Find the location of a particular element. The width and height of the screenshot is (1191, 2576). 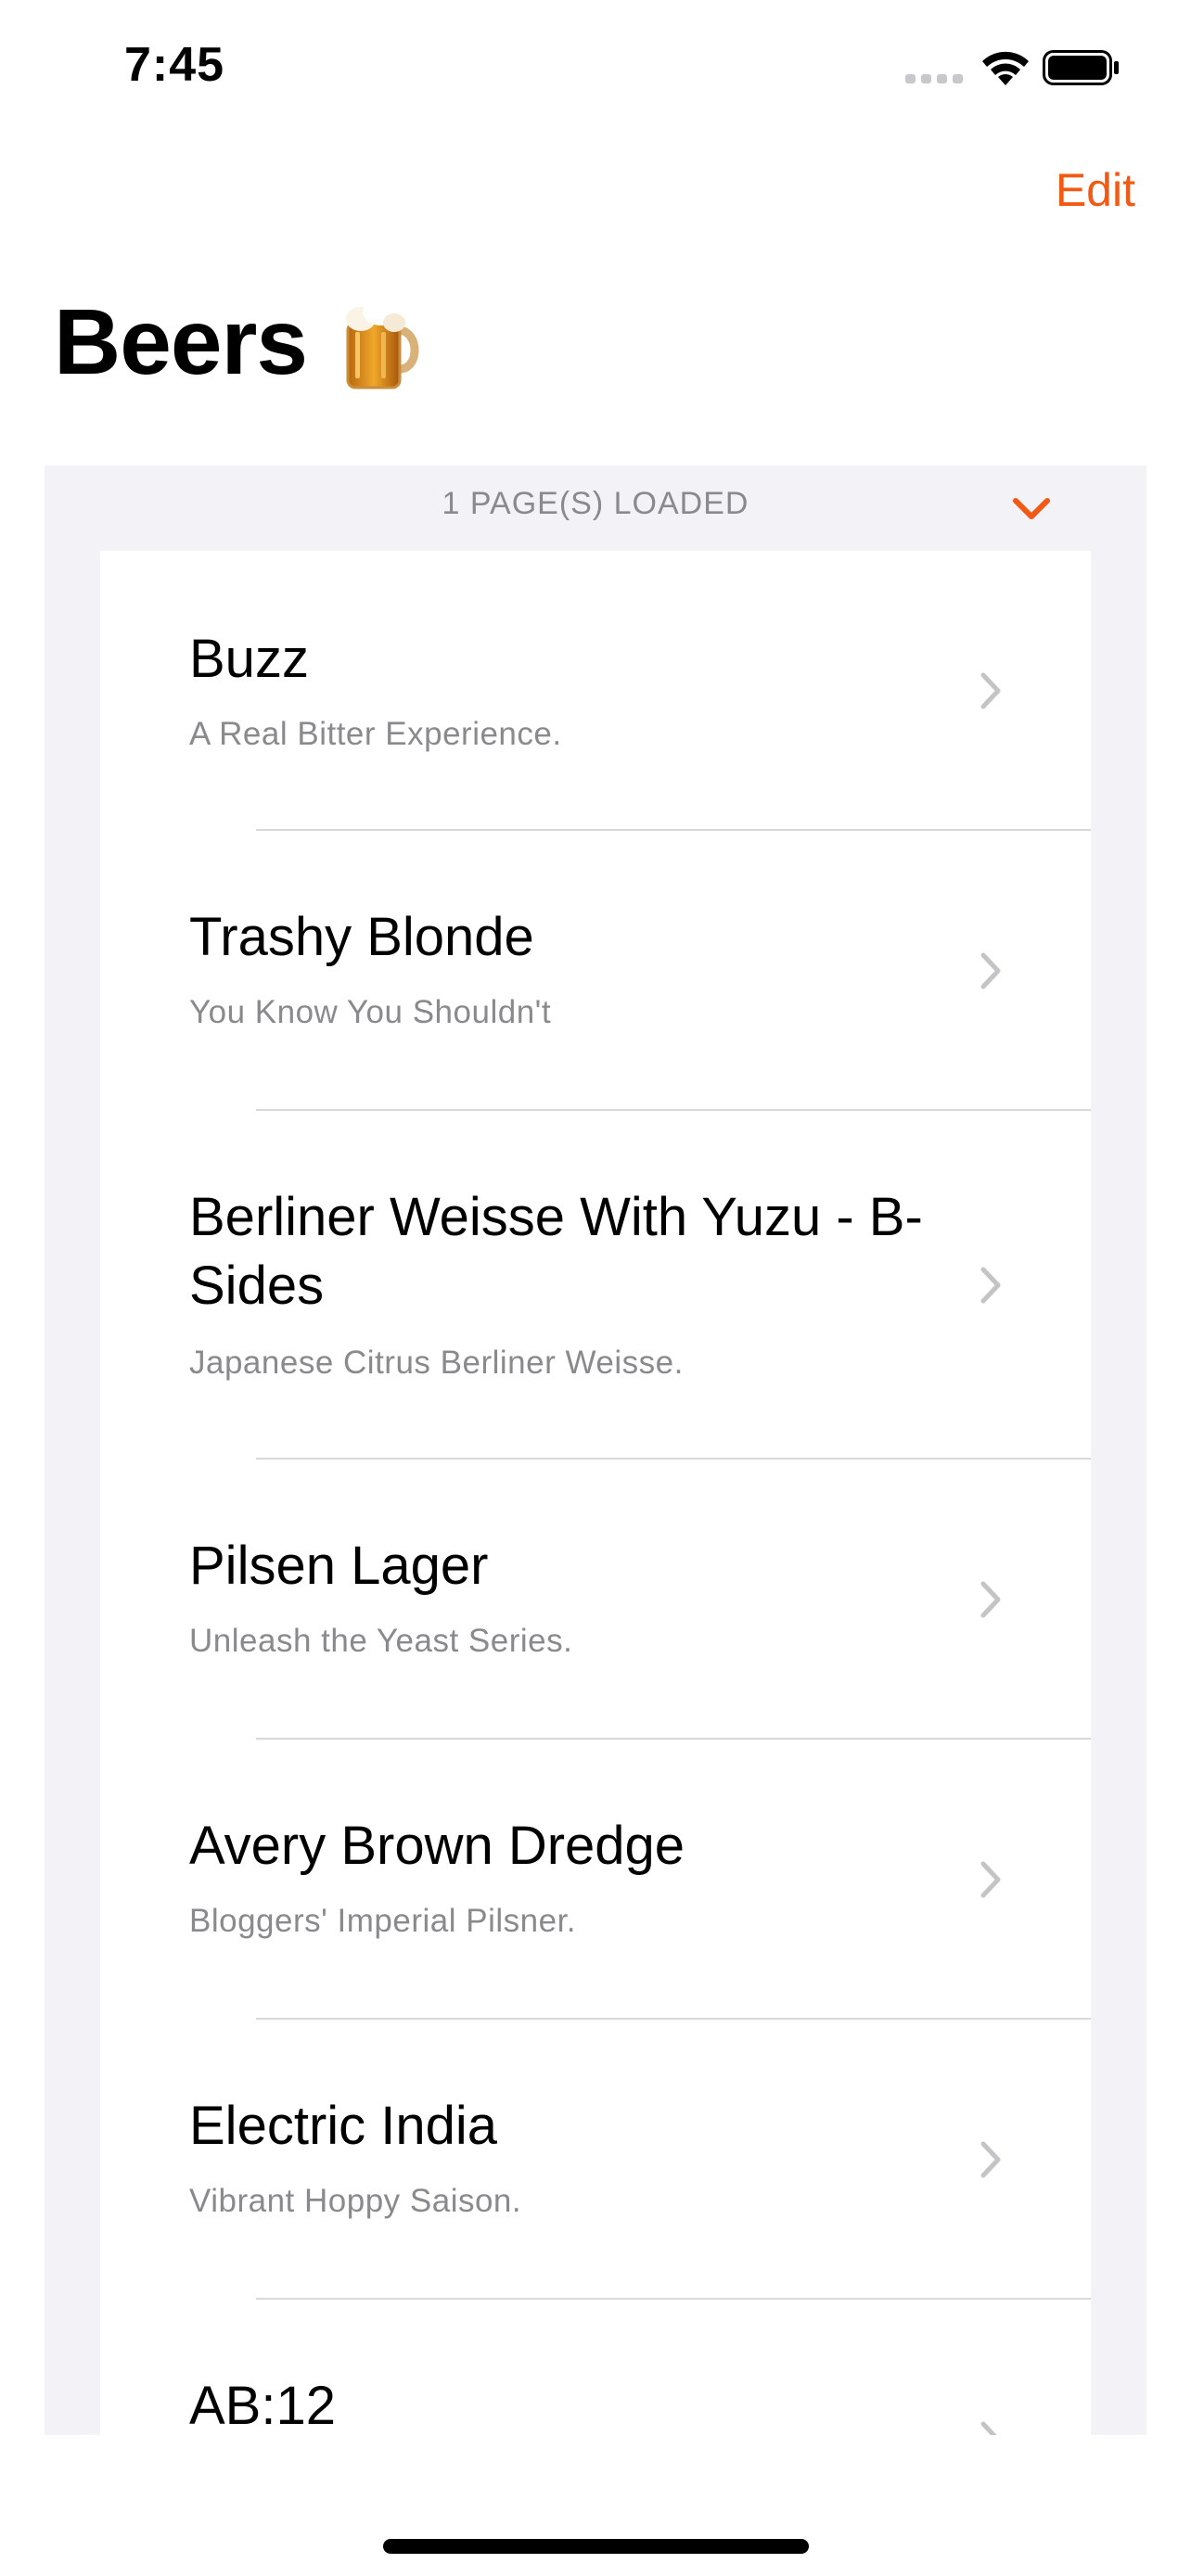

beer-name: Buzz is located at coordinates (249, 659).